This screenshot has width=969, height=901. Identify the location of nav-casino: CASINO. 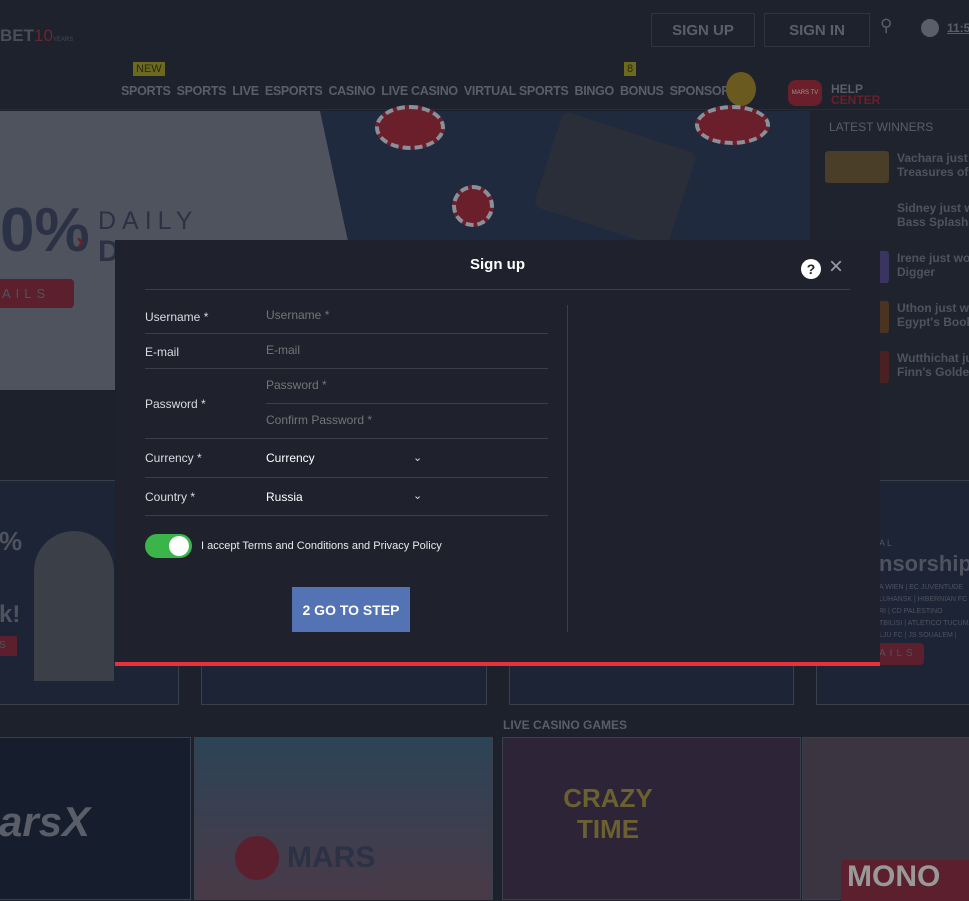
(351, 91).